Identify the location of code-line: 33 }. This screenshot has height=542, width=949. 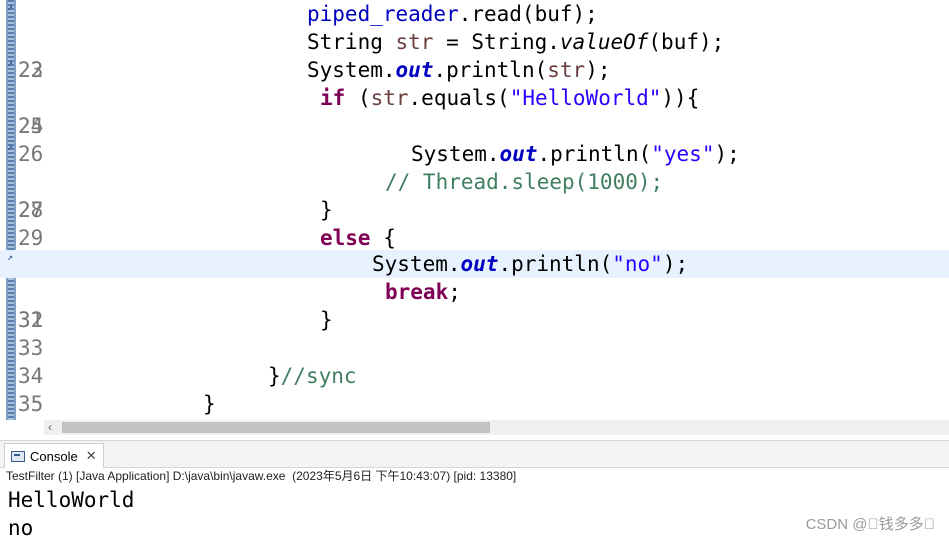
(474, 333).